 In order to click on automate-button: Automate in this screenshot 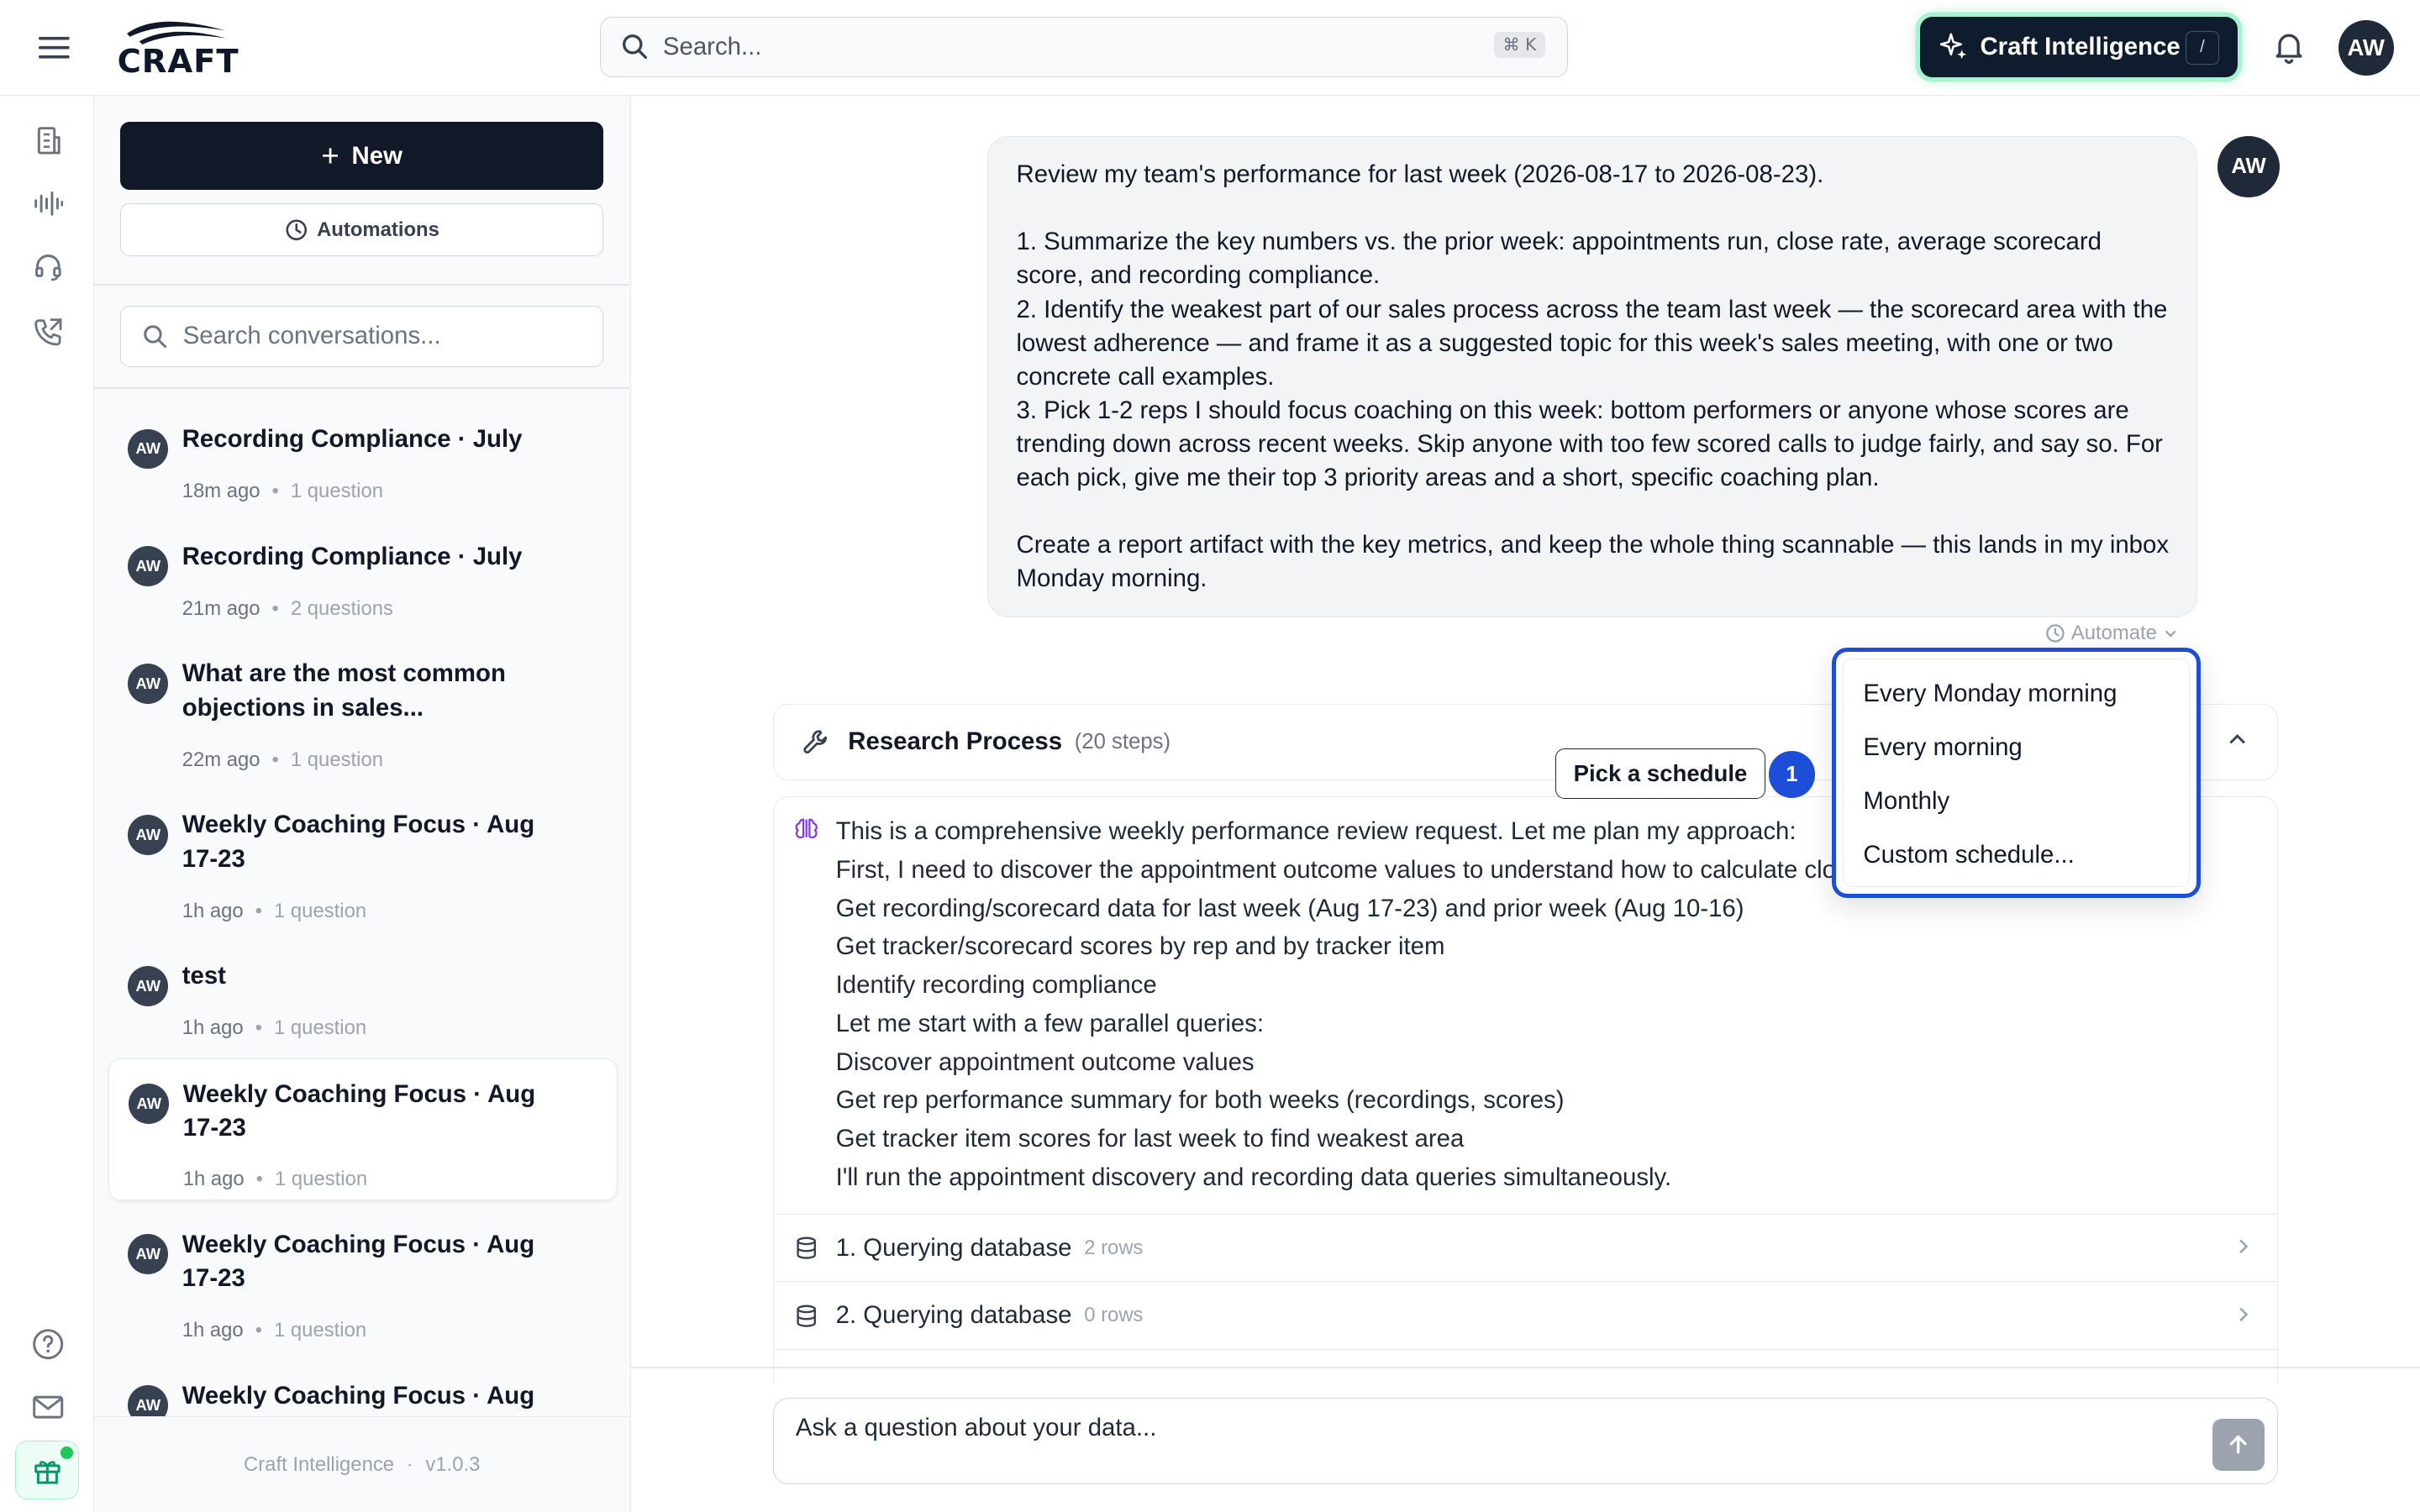, I will do `click(2112, 633)`.